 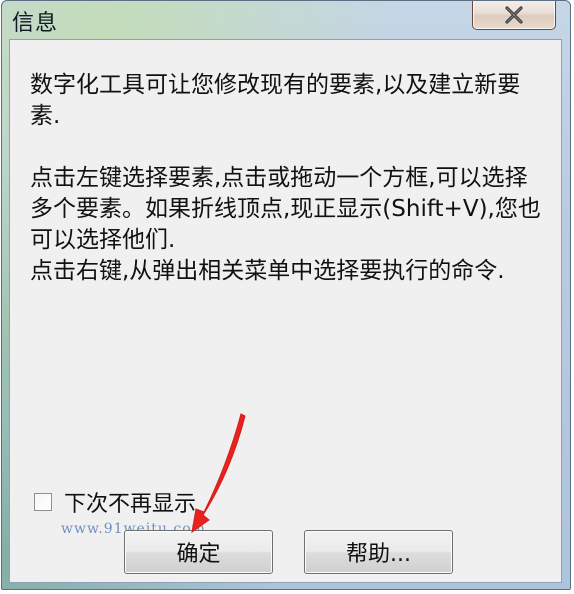 I want to click on dont-show-again-option: 下次不再显示, so click(x=115, y=502).